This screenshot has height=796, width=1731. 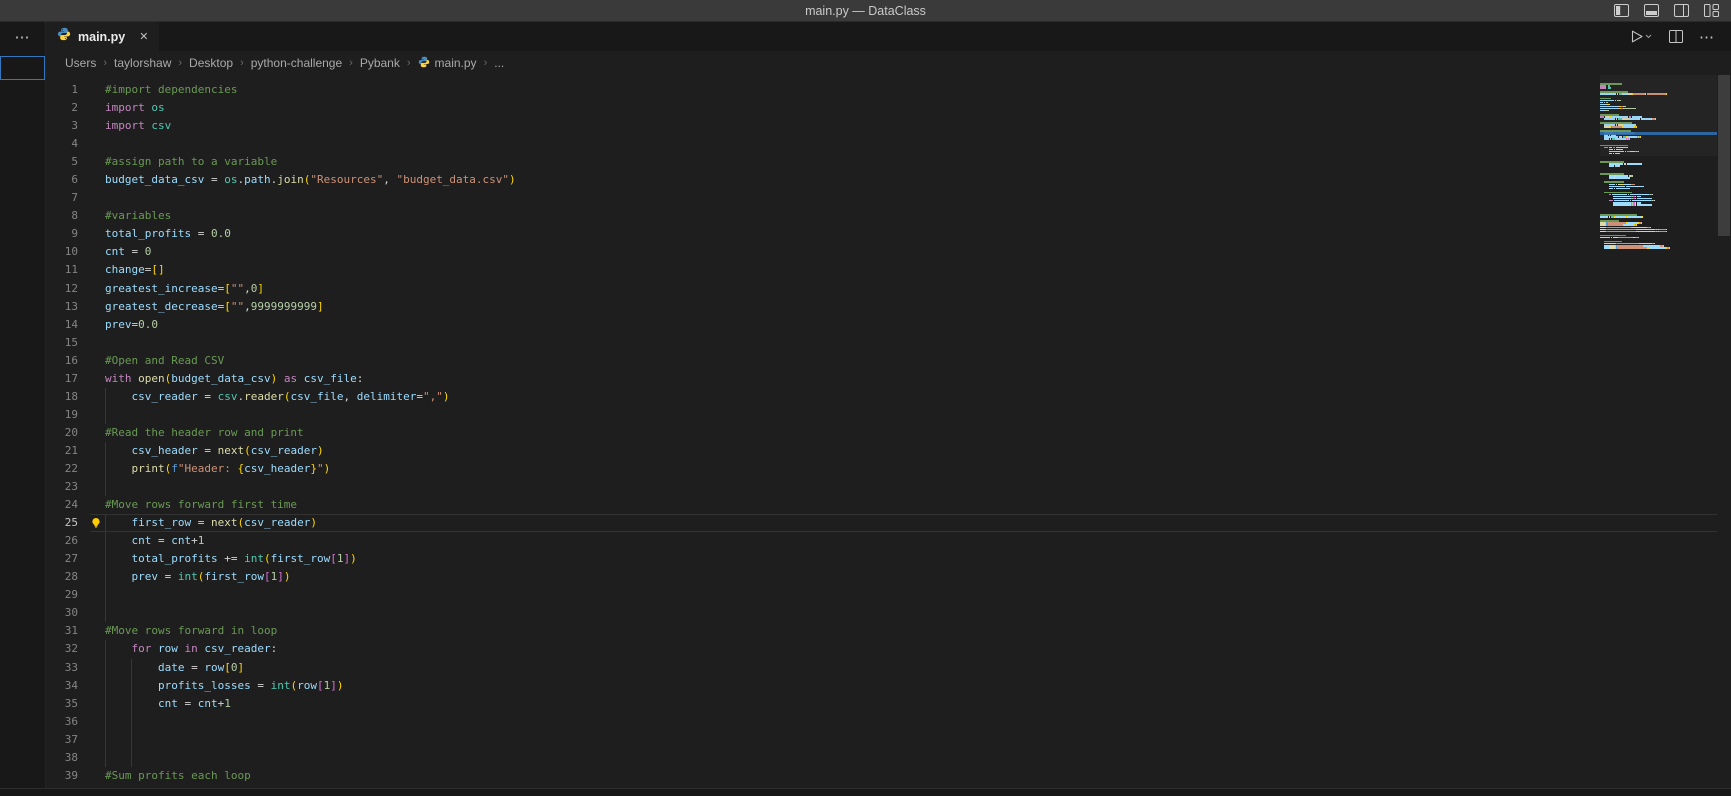 I want to click on line-number: 37, so click(x=62, y=740).